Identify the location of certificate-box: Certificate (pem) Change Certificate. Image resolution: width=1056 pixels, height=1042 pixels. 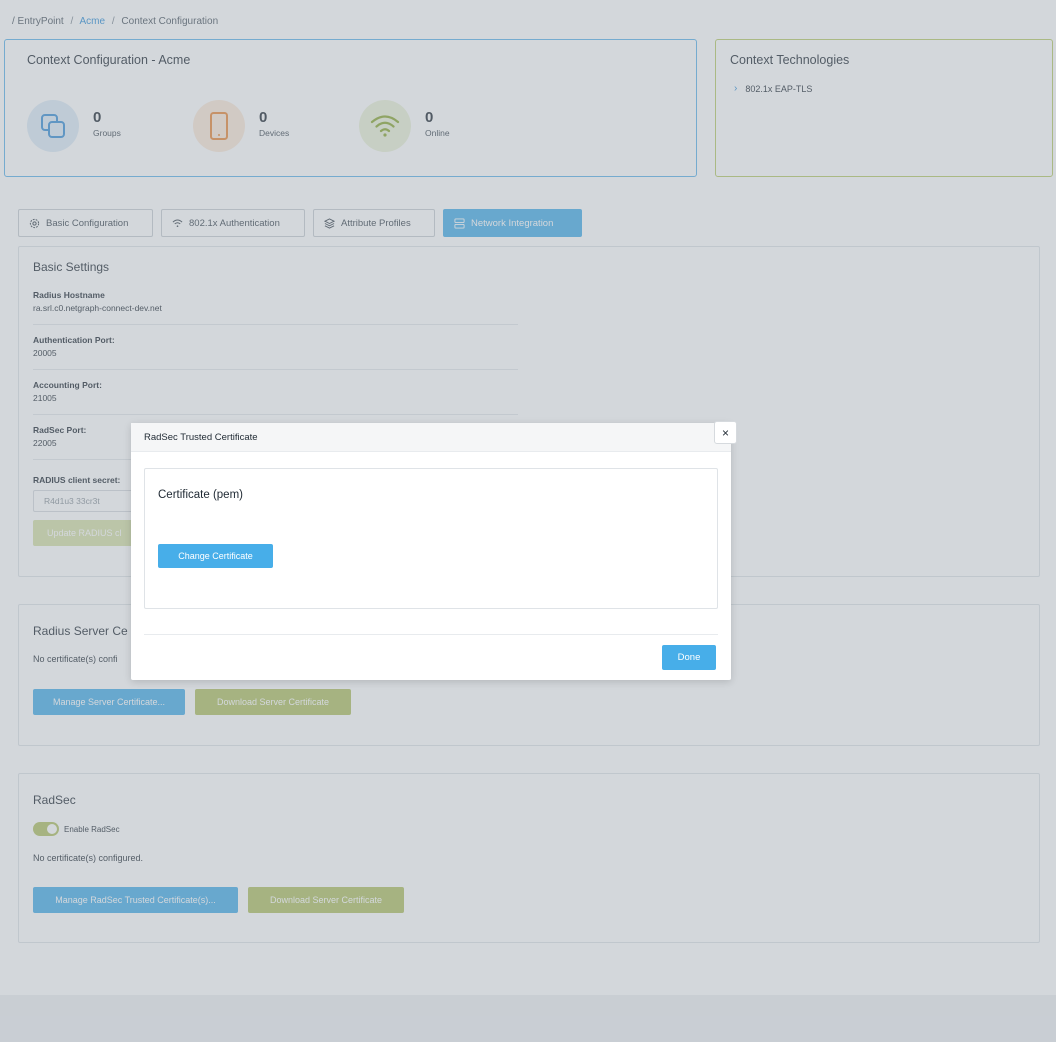
(431, 538).